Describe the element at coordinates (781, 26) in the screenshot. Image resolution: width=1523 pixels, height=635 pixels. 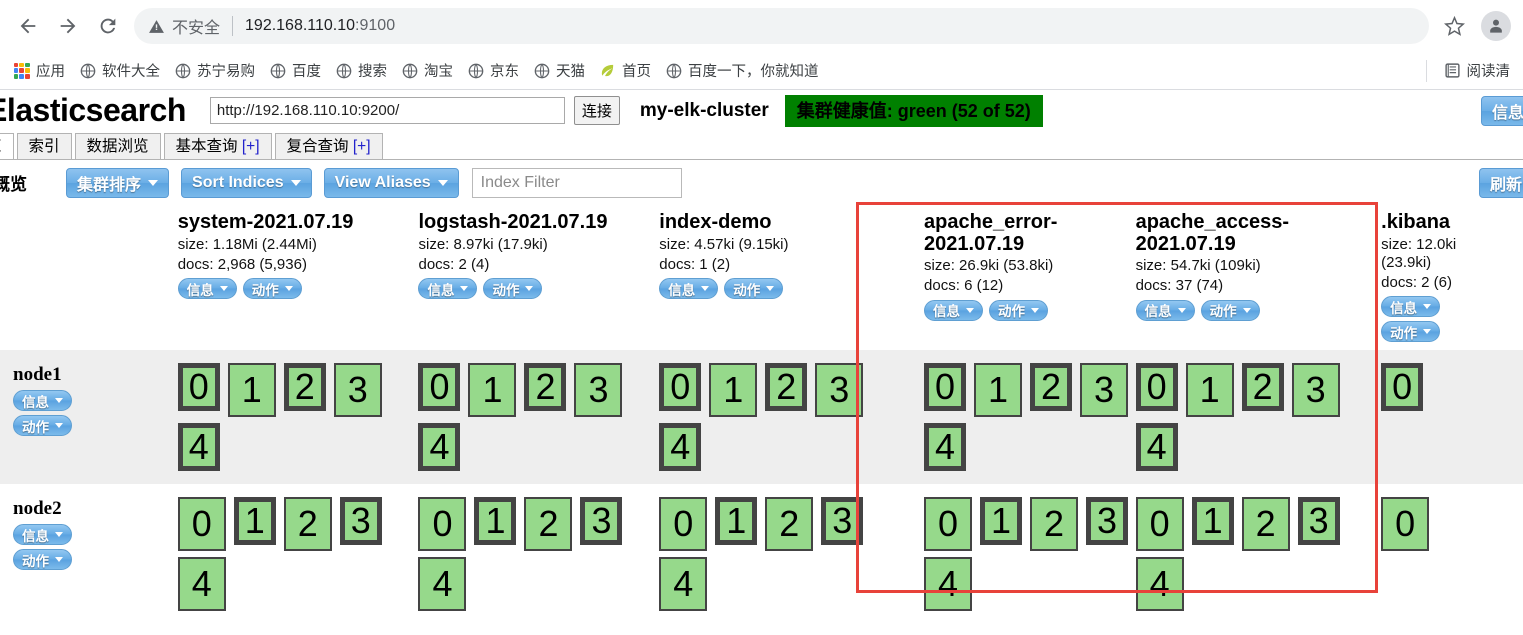
I see `address-bar: 不安全 192.168.110.10:9100` at that location.